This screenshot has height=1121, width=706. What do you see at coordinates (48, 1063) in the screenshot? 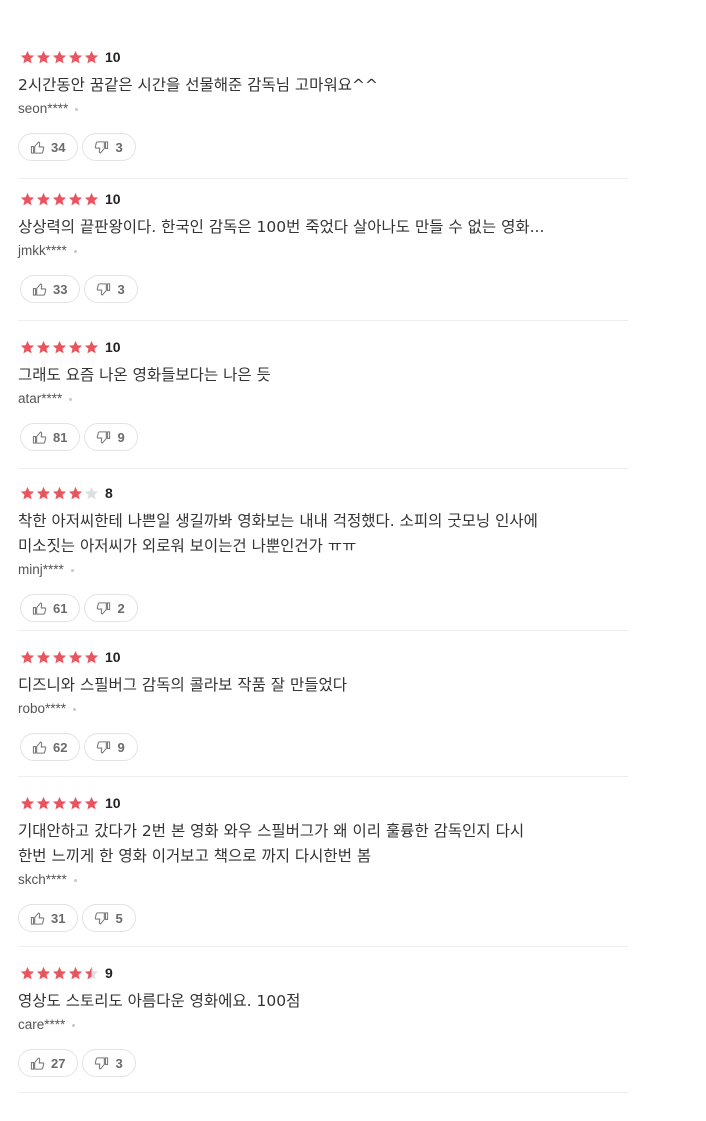
I see `like-button: 27` at bounding box center [48, 1063].